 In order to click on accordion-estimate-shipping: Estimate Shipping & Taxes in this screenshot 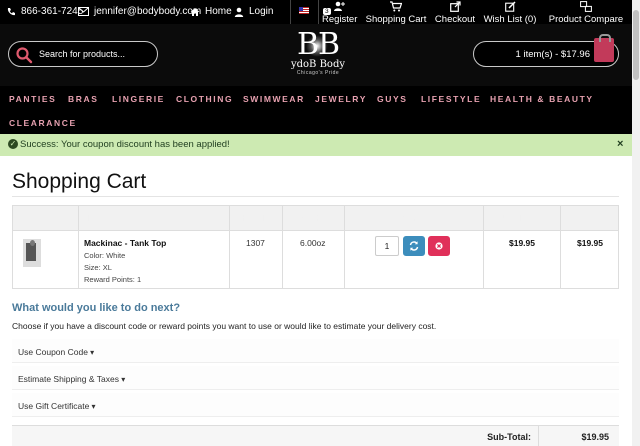, I will do `click(315, 378)`.